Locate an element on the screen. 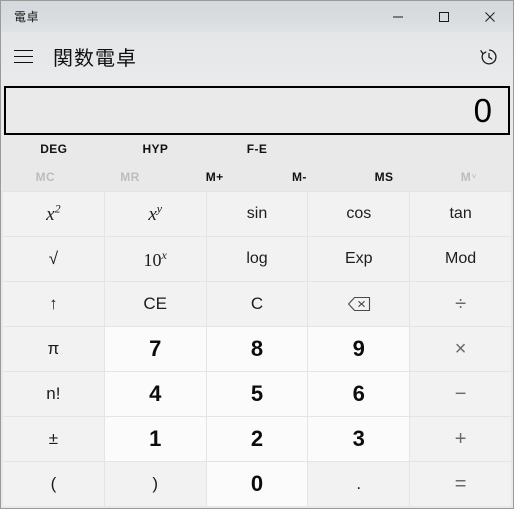  key-power: xy is located at coordinates (155, 214).